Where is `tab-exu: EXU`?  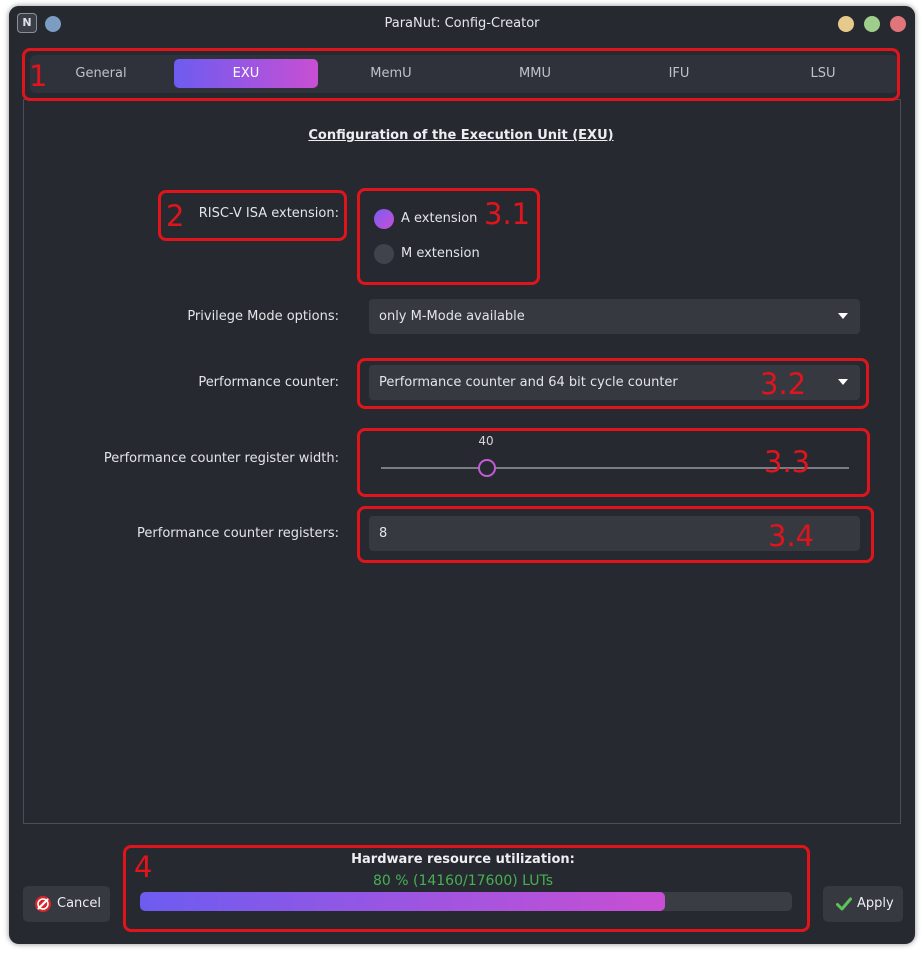 tab-exu: EXU is located at coordinates (246, 73).